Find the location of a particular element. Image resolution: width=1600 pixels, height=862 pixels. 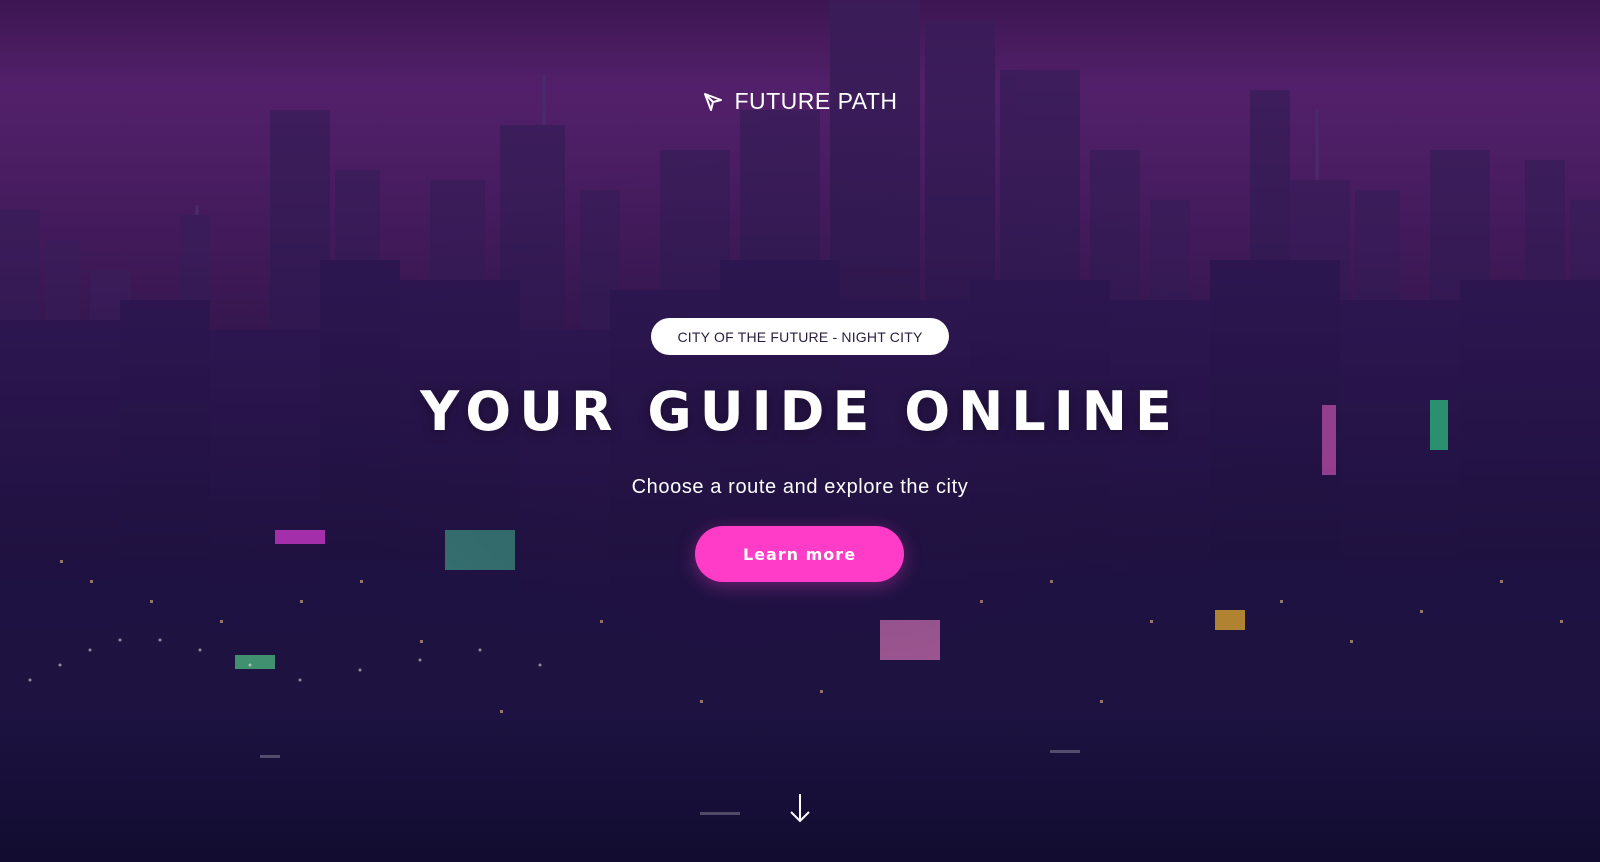

brand-logo: FUTURE PATH is located at coordinates (800, 101).